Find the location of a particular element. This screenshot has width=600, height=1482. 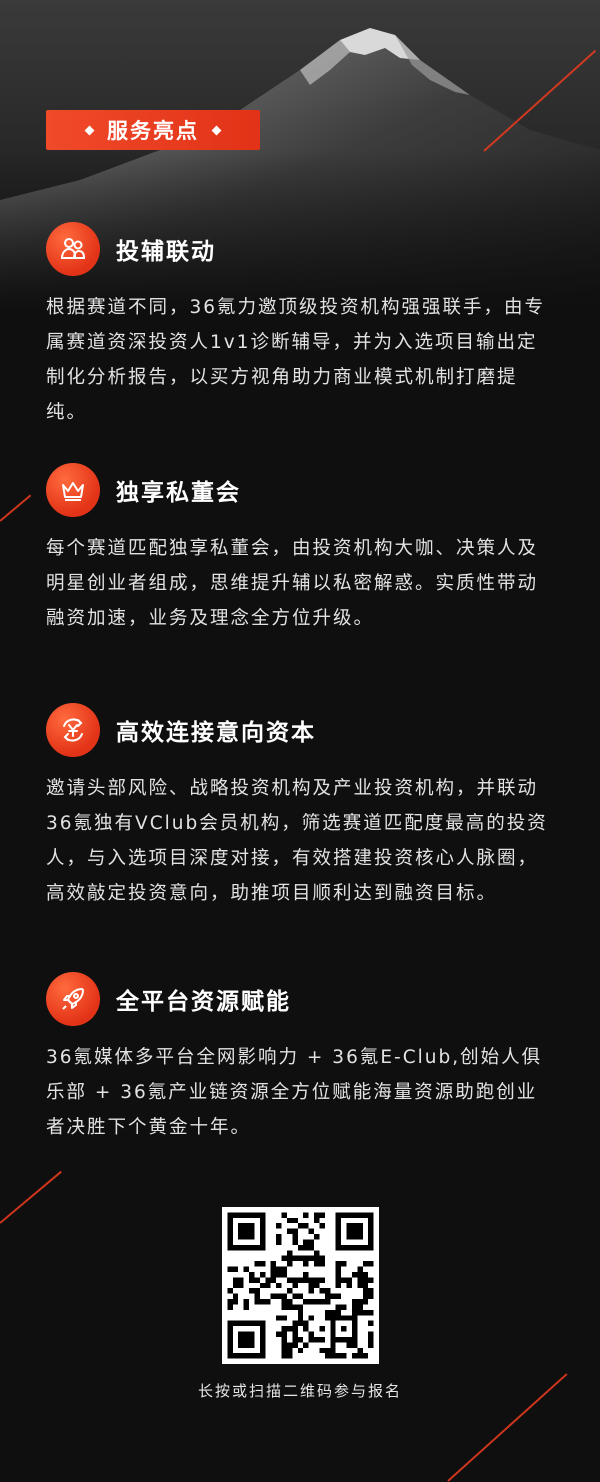

feature-title: 独享私董会 is located at coordinates (178, 493).